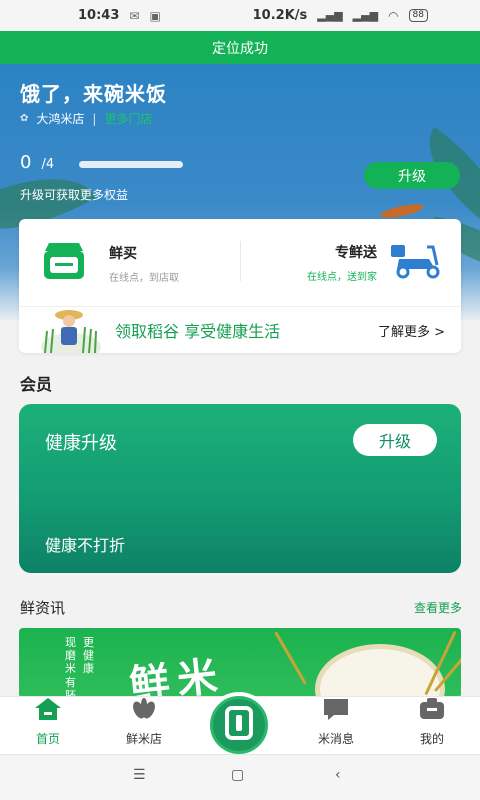 This screenshot has width=480, height=800. What do you see at coordinates (131, 164) in the screenshot?
I see `progress-bar` at bounding box center [131, 164].